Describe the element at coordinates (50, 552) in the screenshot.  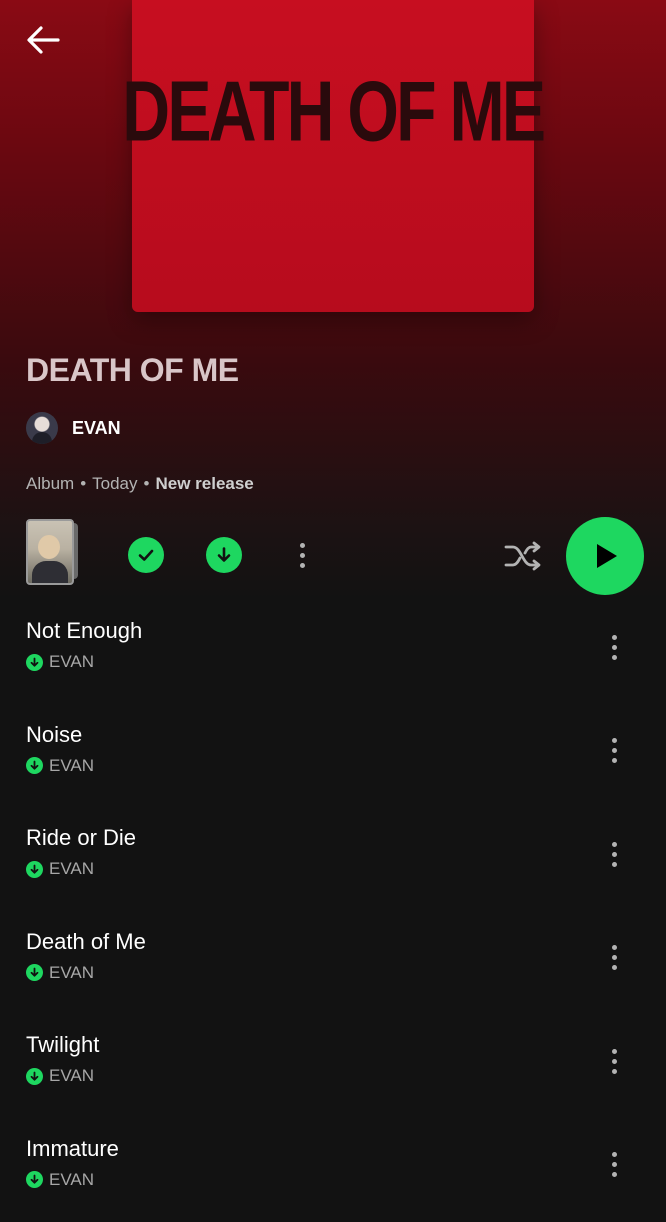
I see `thumbnail-image` at that location.